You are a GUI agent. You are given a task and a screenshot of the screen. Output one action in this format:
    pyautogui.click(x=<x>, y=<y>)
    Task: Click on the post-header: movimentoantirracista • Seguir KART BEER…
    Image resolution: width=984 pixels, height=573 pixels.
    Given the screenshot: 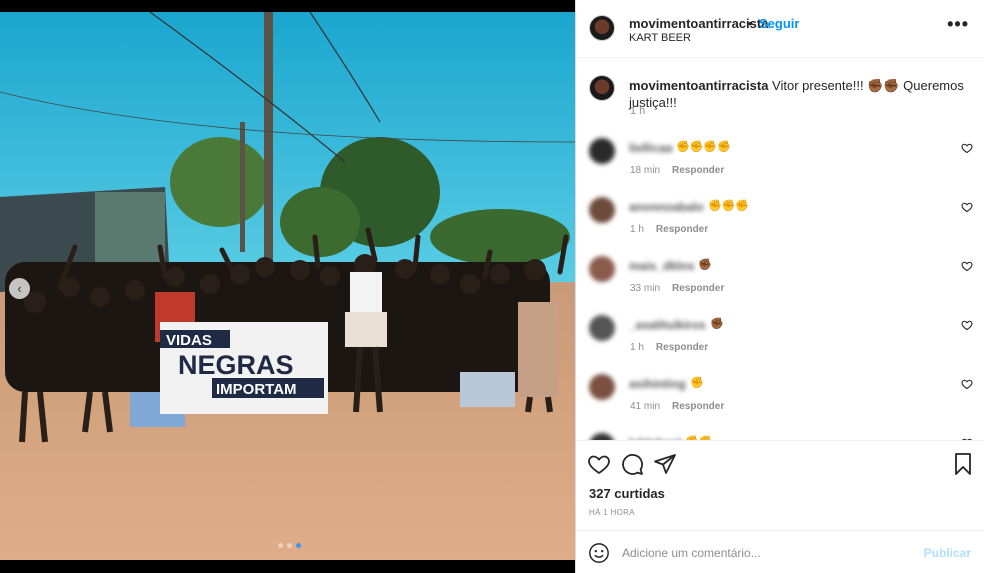 What is the action you would take?
    pyautogui.click(x=780, y=29)
    